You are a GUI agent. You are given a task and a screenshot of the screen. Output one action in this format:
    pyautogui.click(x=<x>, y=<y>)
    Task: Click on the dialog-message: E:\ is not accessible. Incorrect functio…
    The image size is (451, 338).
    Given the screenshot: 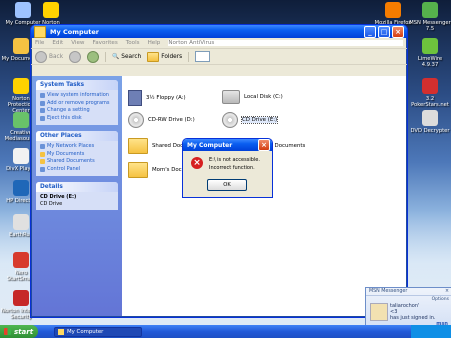 What is the action you would take?
    pyautogui.click(x=234, y=164)
    